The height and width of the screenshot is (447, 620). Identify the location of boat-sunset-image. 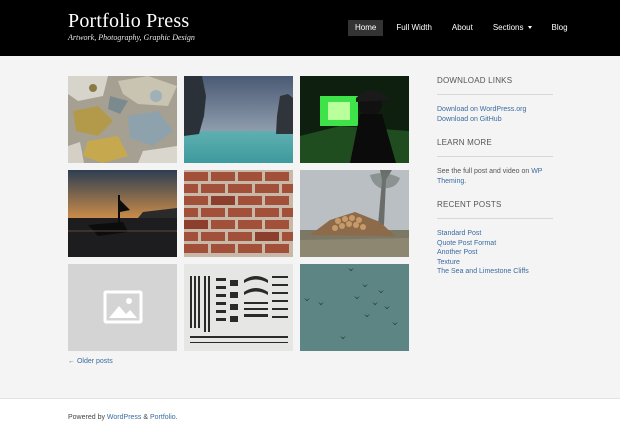
(122, 213).